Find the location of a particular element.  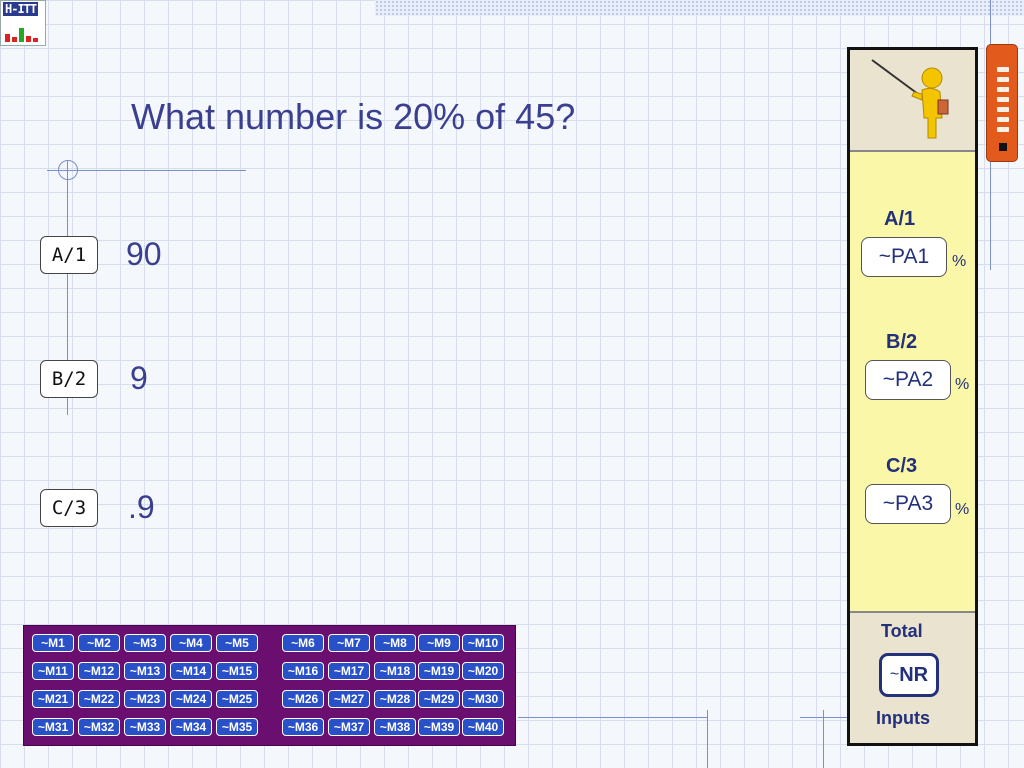

matrix-cell: ~M30 is located at coordinates (483, 699).